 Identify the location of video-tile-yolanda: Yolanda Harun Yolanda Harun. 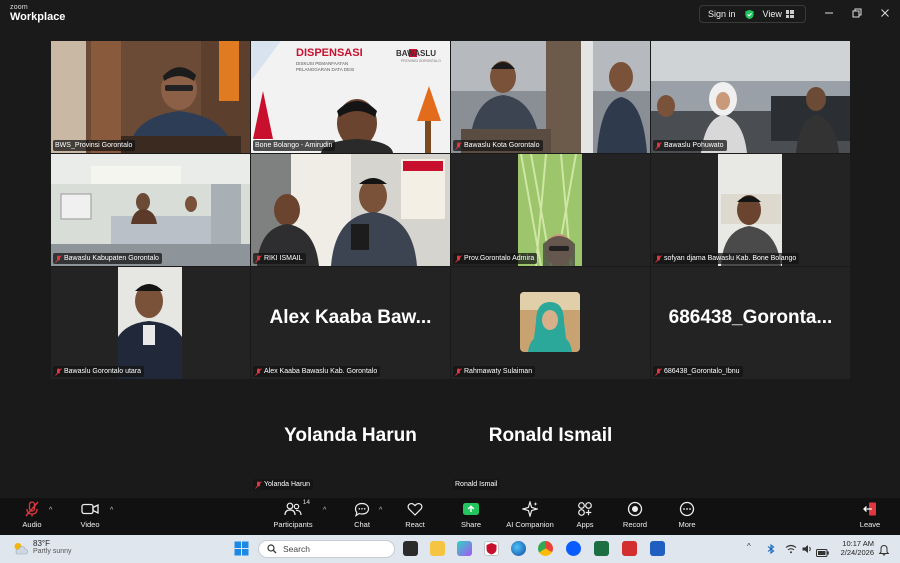
(350, 436).